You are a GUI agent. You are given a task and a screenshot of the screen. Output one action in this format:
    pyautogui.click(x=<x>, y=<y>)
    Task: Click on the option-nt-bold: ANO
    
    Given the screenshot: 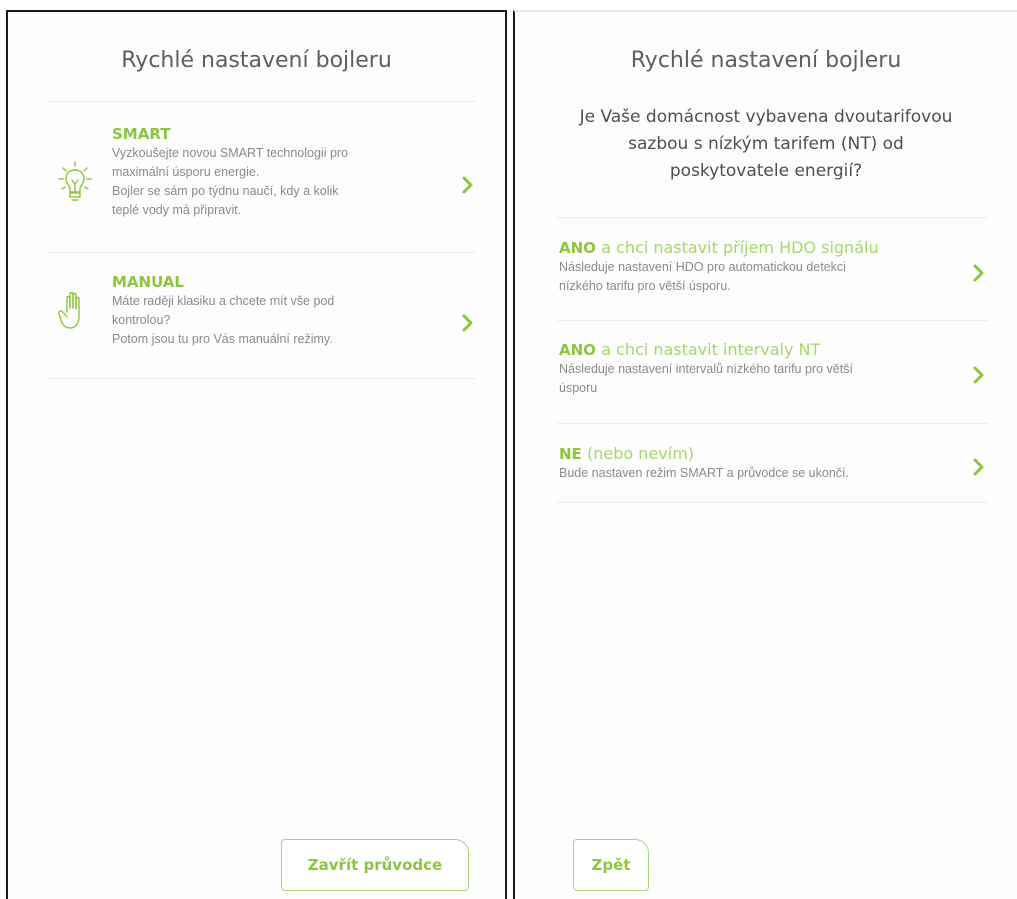 What is the action you would take?
    pyautogui.click(x=577, y=350)
    